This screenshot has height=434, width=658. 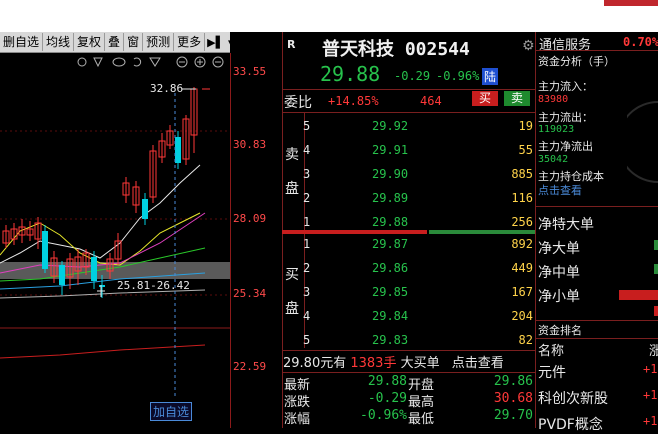 What do you see at coordinates (250, 218) in the screenshot?
I see `y-tick: 28.09` at bounding box center [250, 218].